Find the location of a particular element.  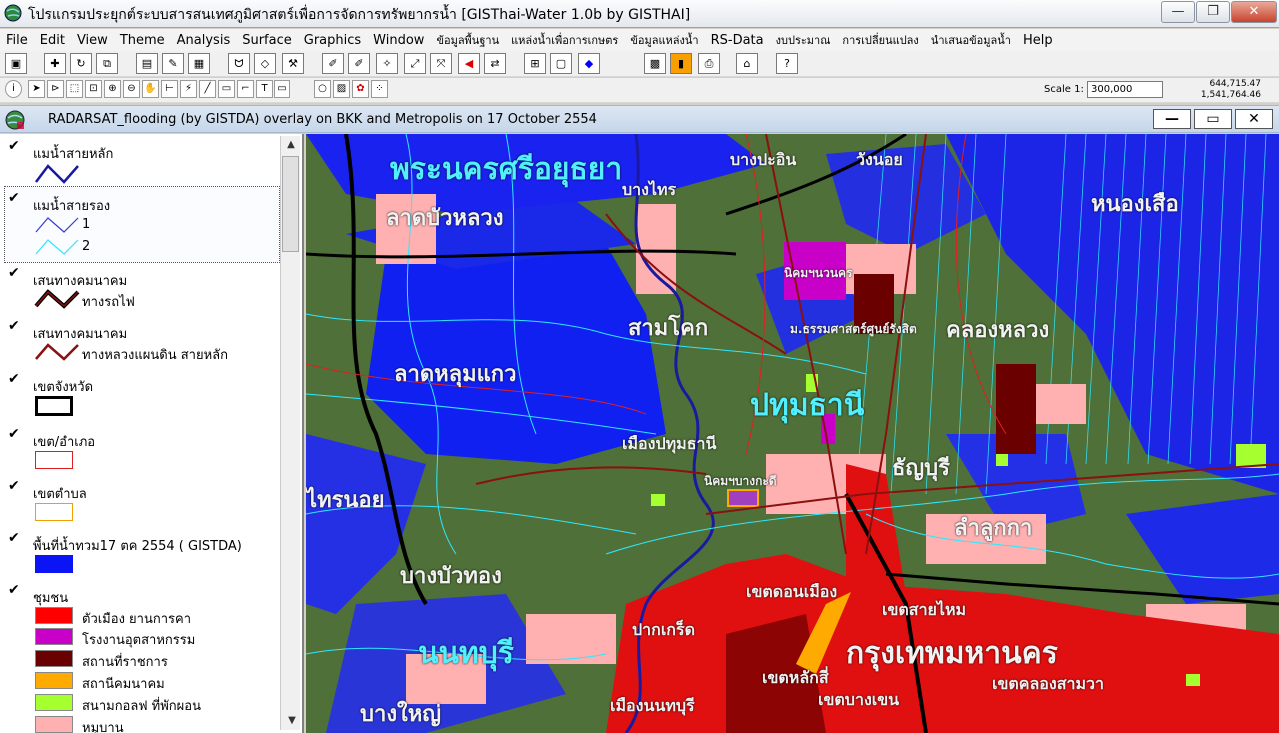

maximize-button: ❐ is located at coordinates (1213, 12).